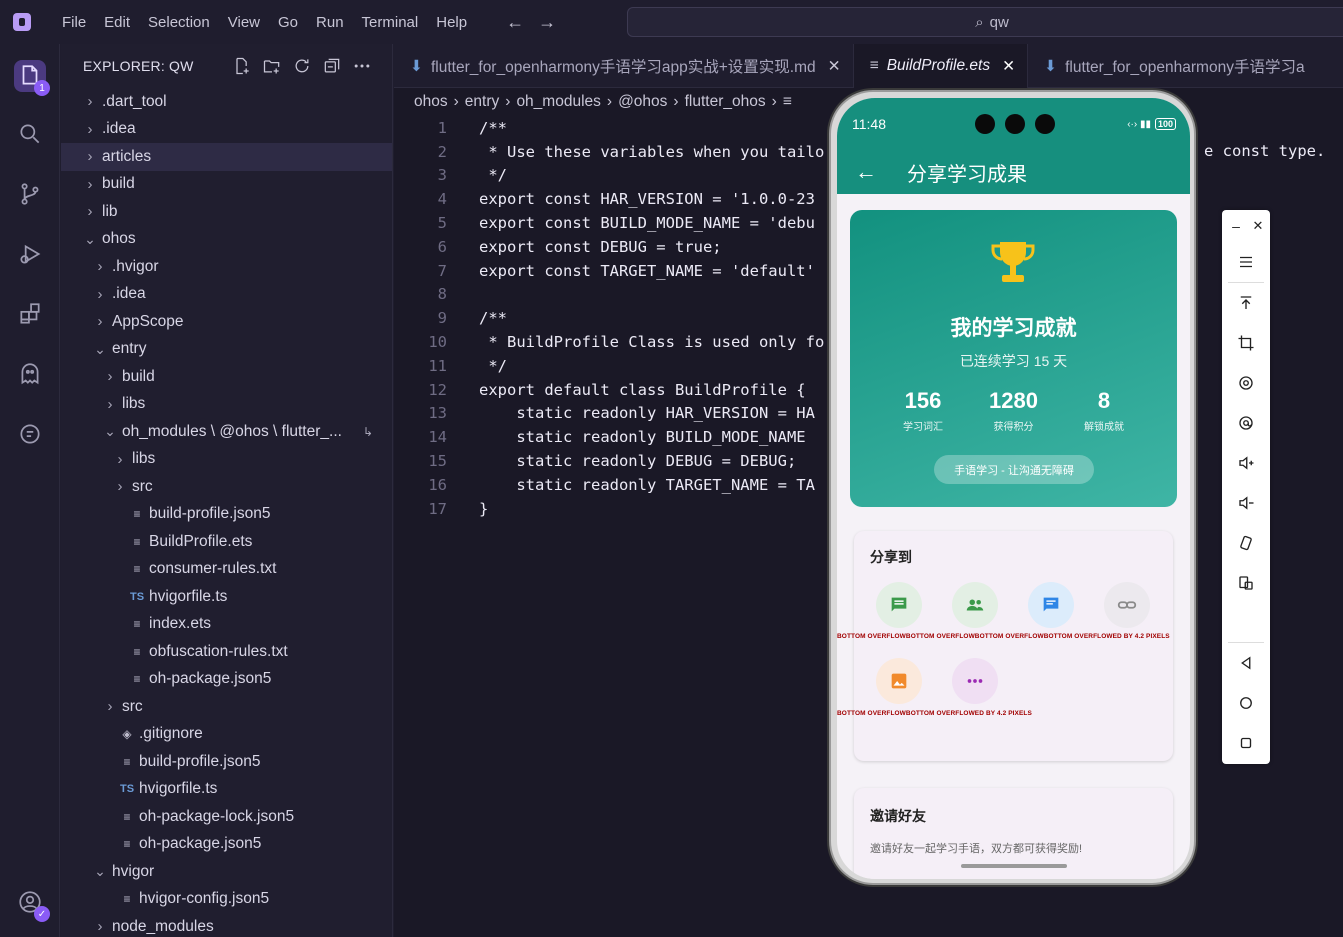  I want to click on pin-top-icon, so click(1246, 303).